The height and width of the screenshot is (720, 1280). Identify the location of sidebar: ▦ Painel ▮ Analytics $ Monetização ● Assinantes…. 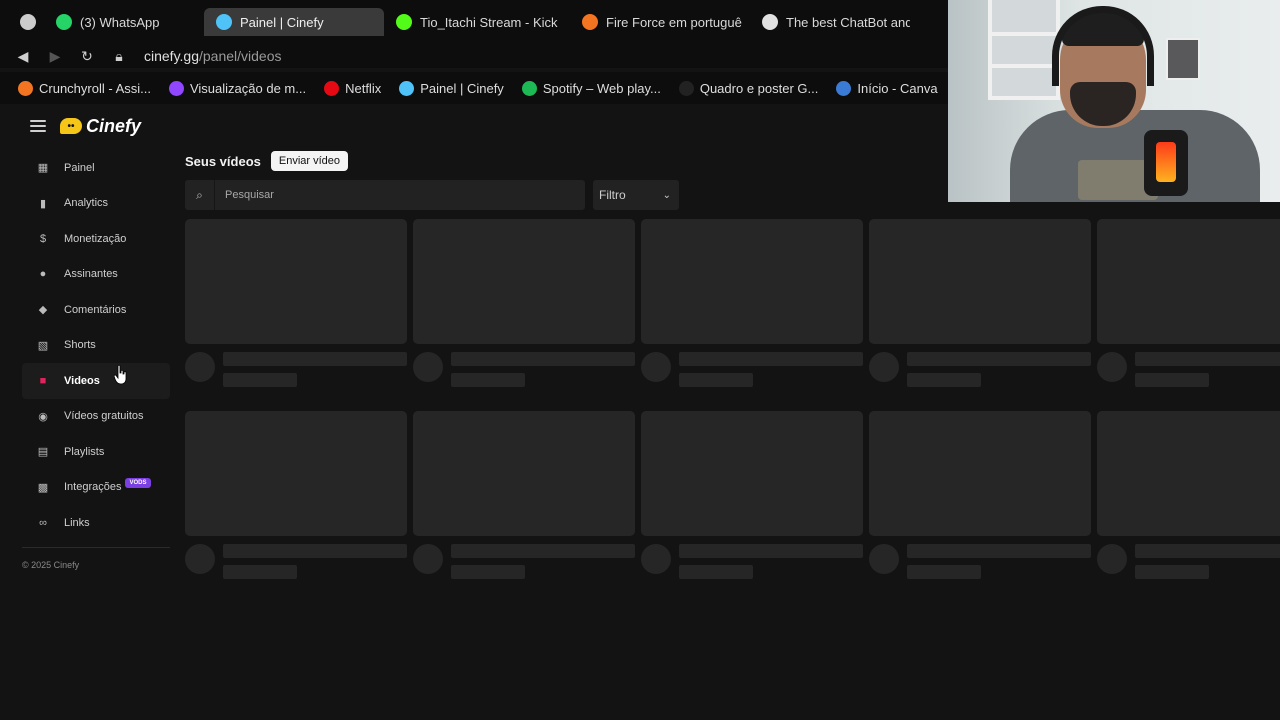
(96, 360).